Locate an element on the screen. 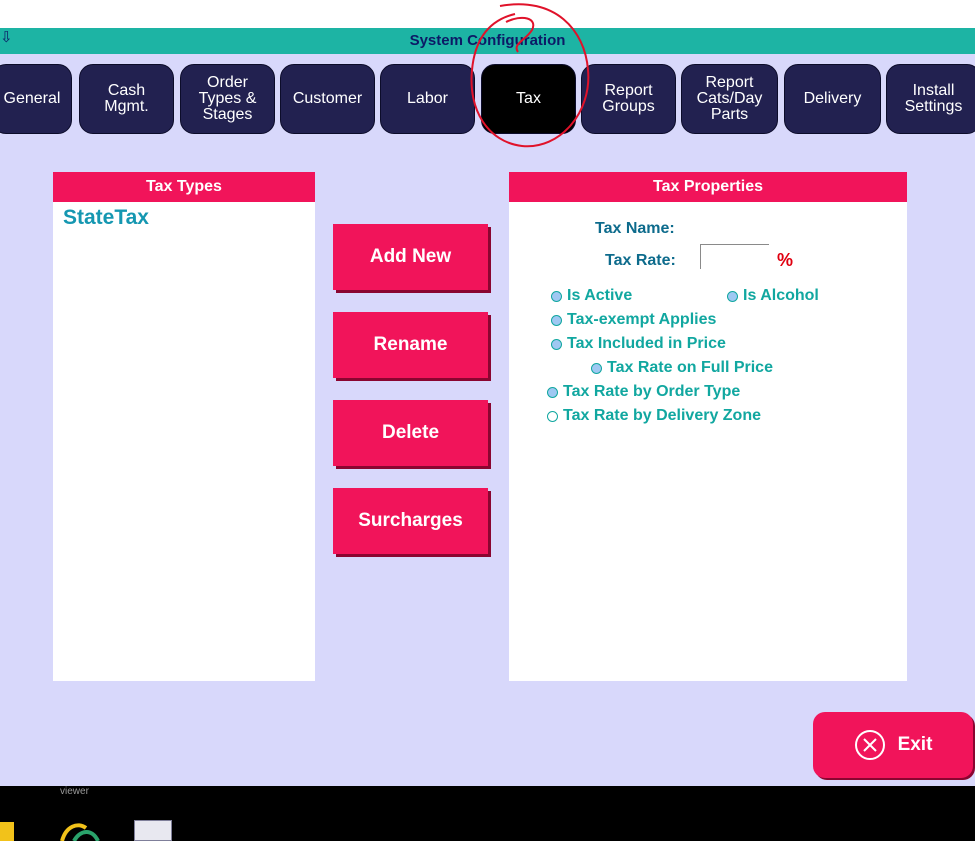 This screenshot has width=975, height=841. surcharges-button: Surcharges is located at coordinates (410, 521).